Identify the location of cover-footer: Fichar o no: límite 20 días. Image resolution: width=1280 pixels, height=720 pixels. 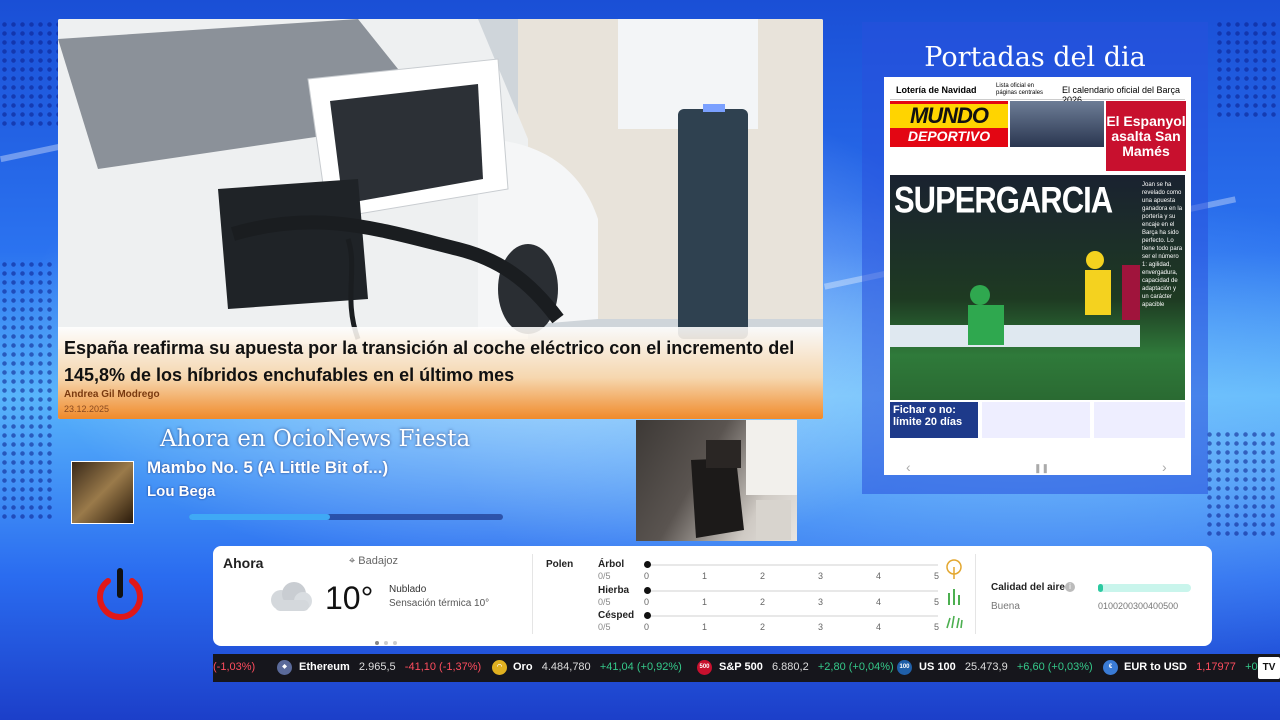
(1037, 421).